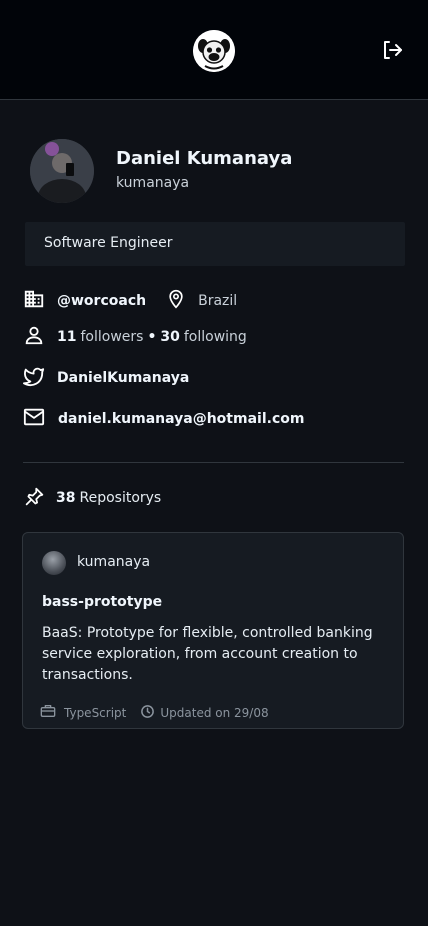 The image size is (428, 926). What do you see at coordinates (123, 378) in the screenshot?
I see `twitter-handle: DanielKumanaya` at bounding box center [123, 378].